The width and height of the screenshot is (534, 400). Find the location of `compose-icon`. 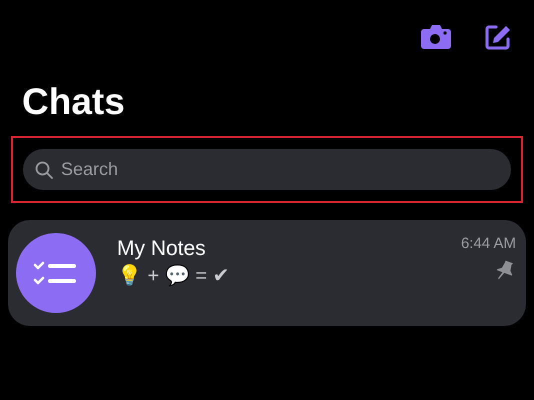

compose-icon is located at coordinates (498, 37).